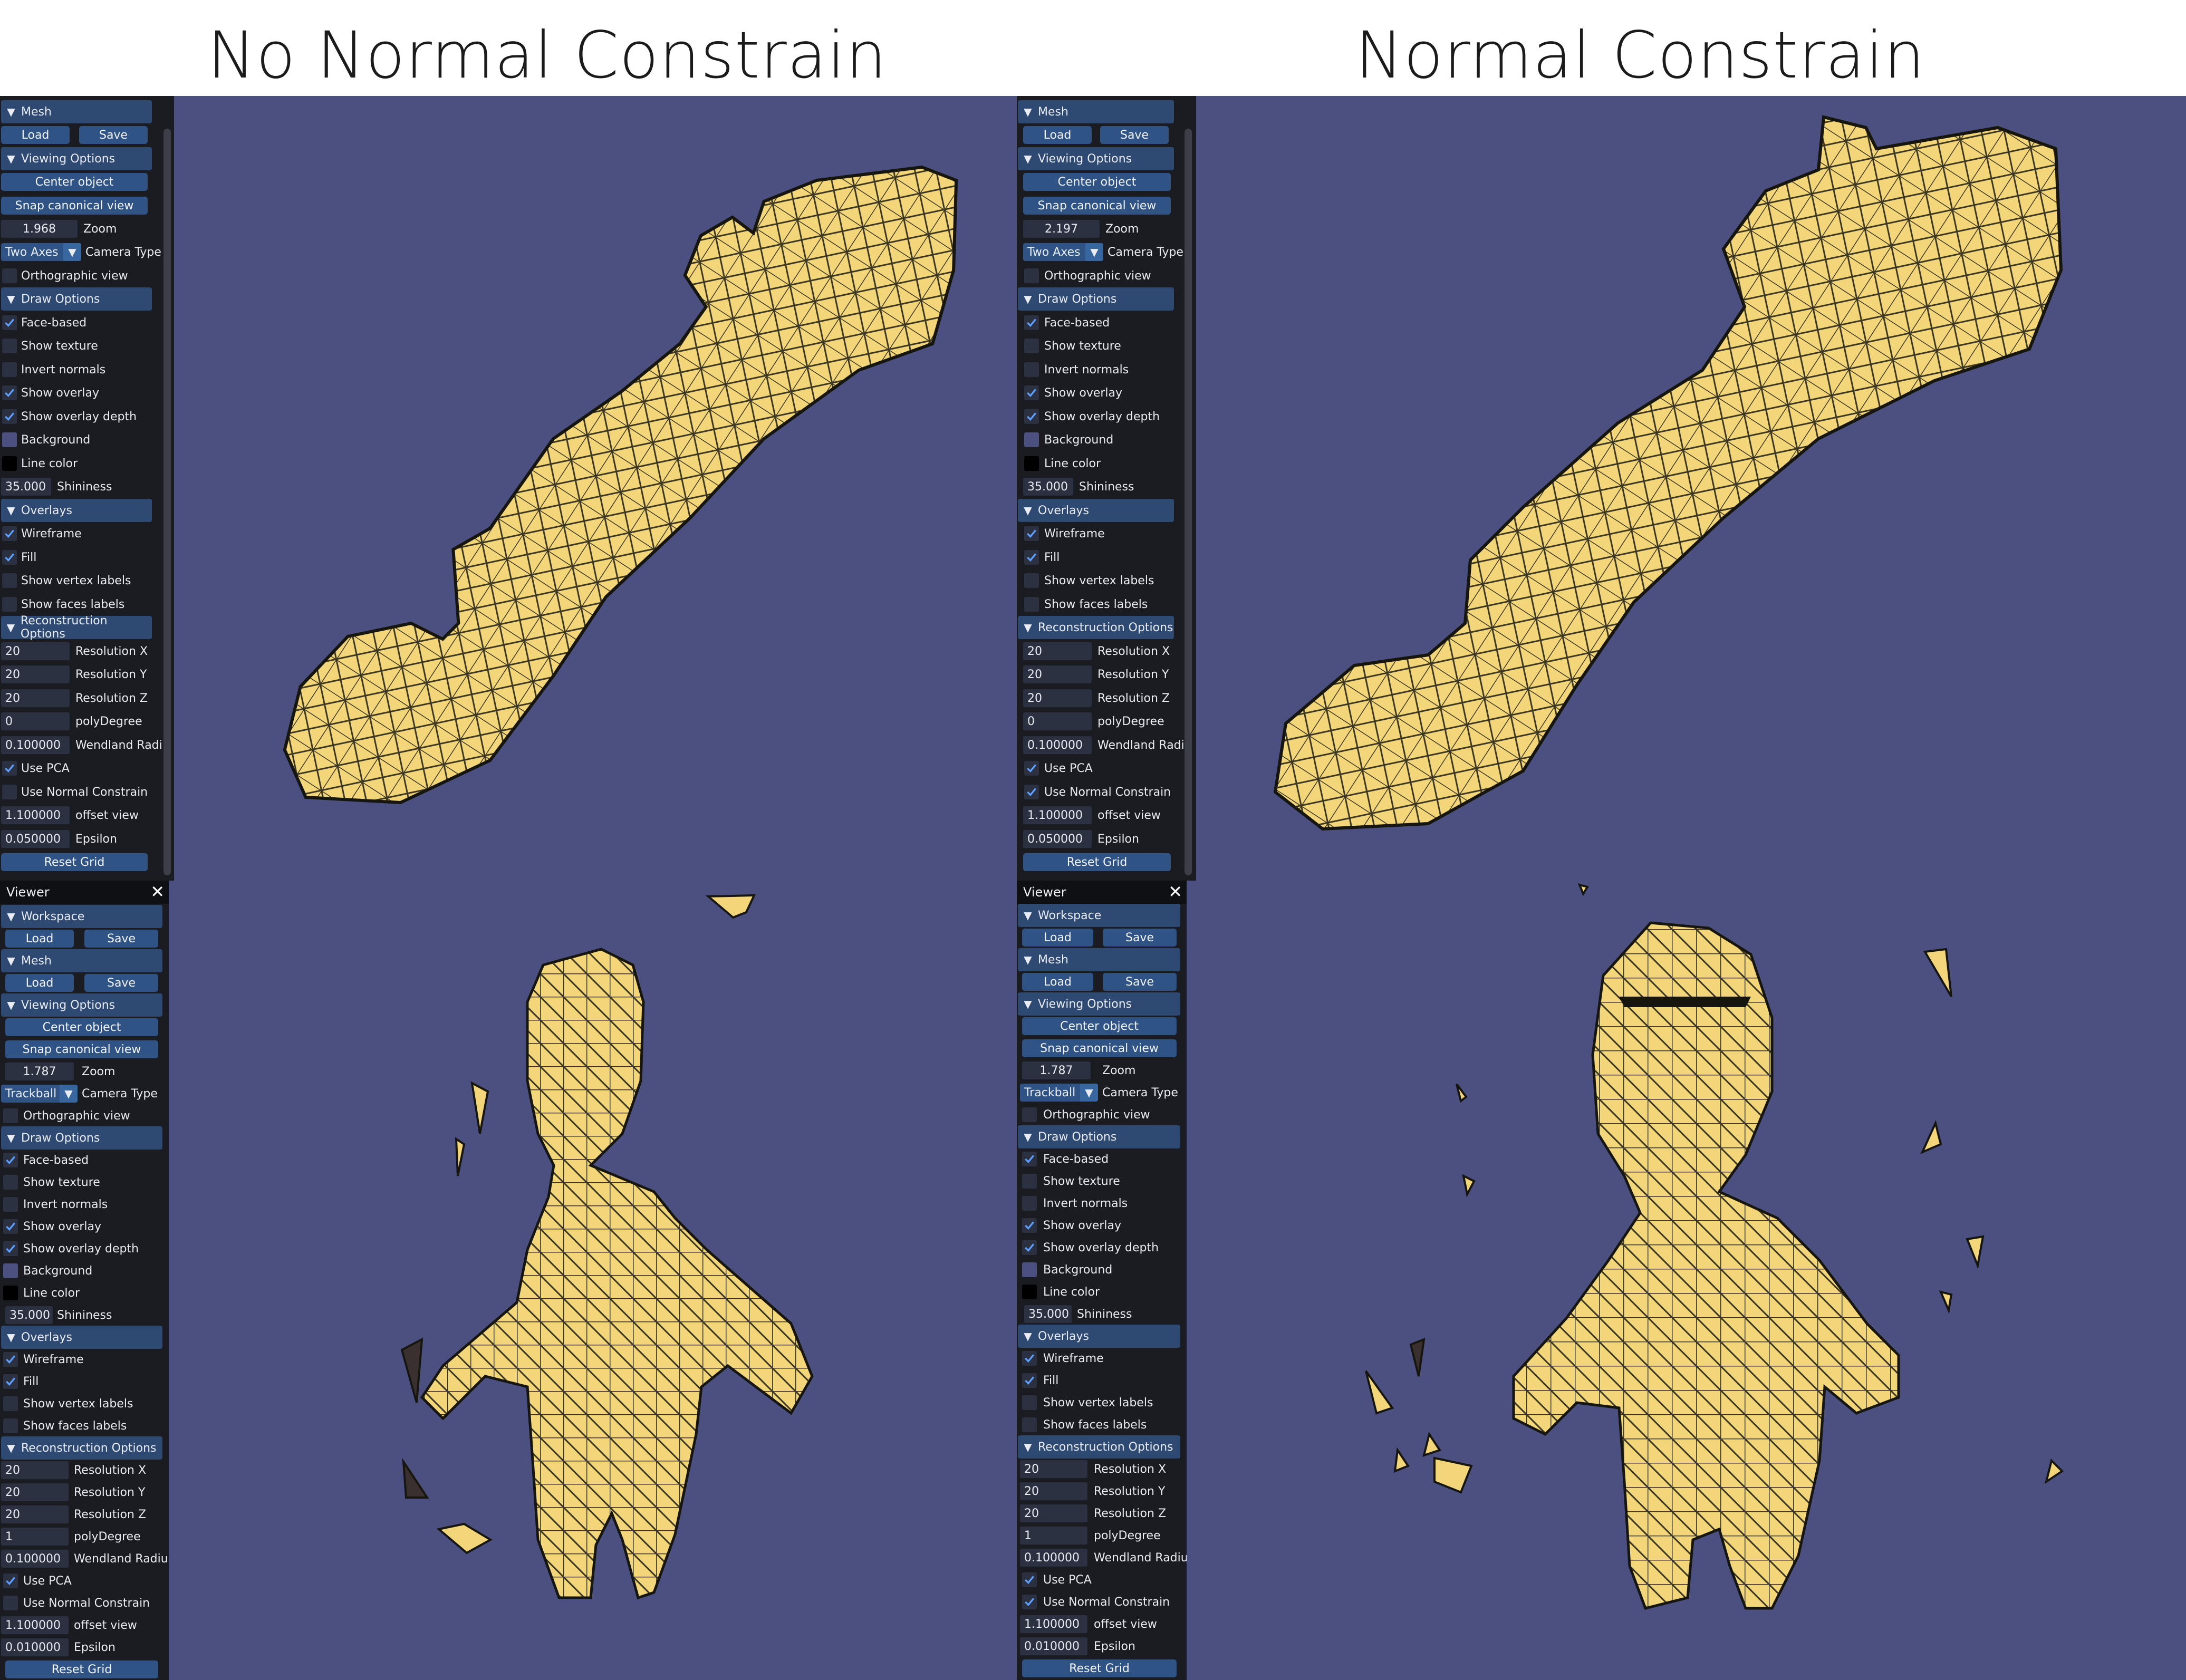  Describe the element at coordinates (36, 839) in the screenshot. I see `epsilon-field: 0.050000` at that location.